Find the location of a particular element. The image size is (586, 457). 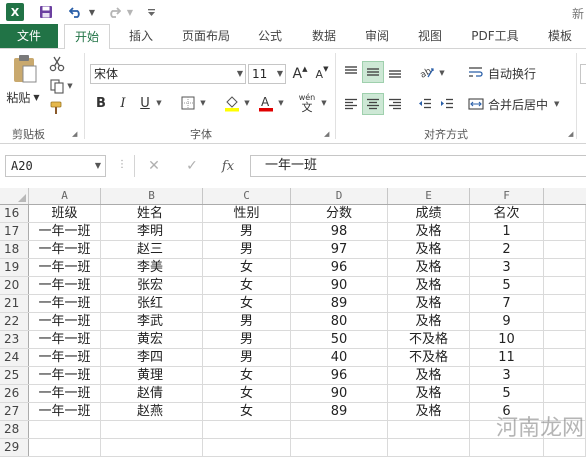

cell: 李明 is located at coordinates (152, 231).